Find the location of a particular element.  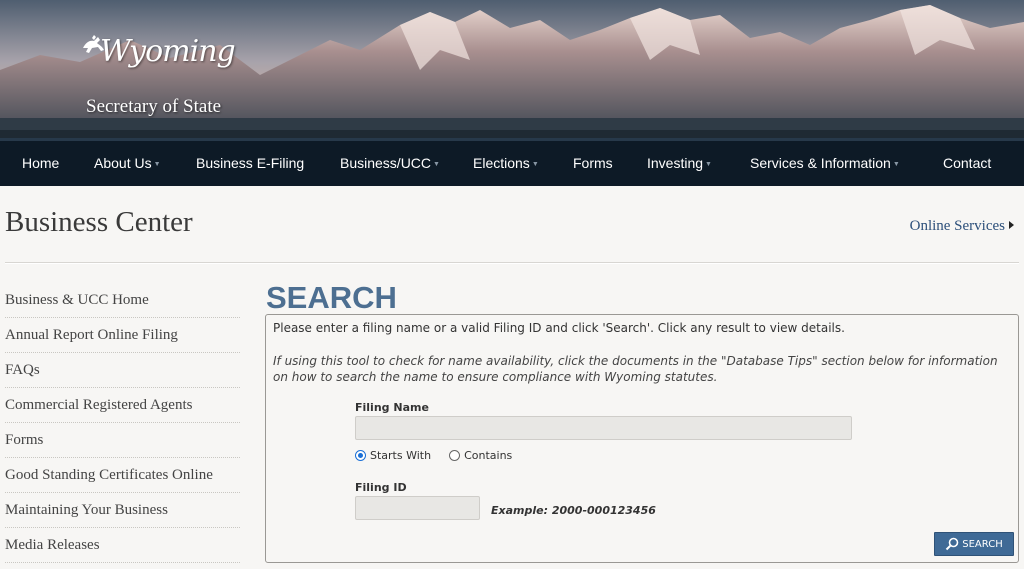

nav-item-forms: Forms is located at coordinates (593, 163).